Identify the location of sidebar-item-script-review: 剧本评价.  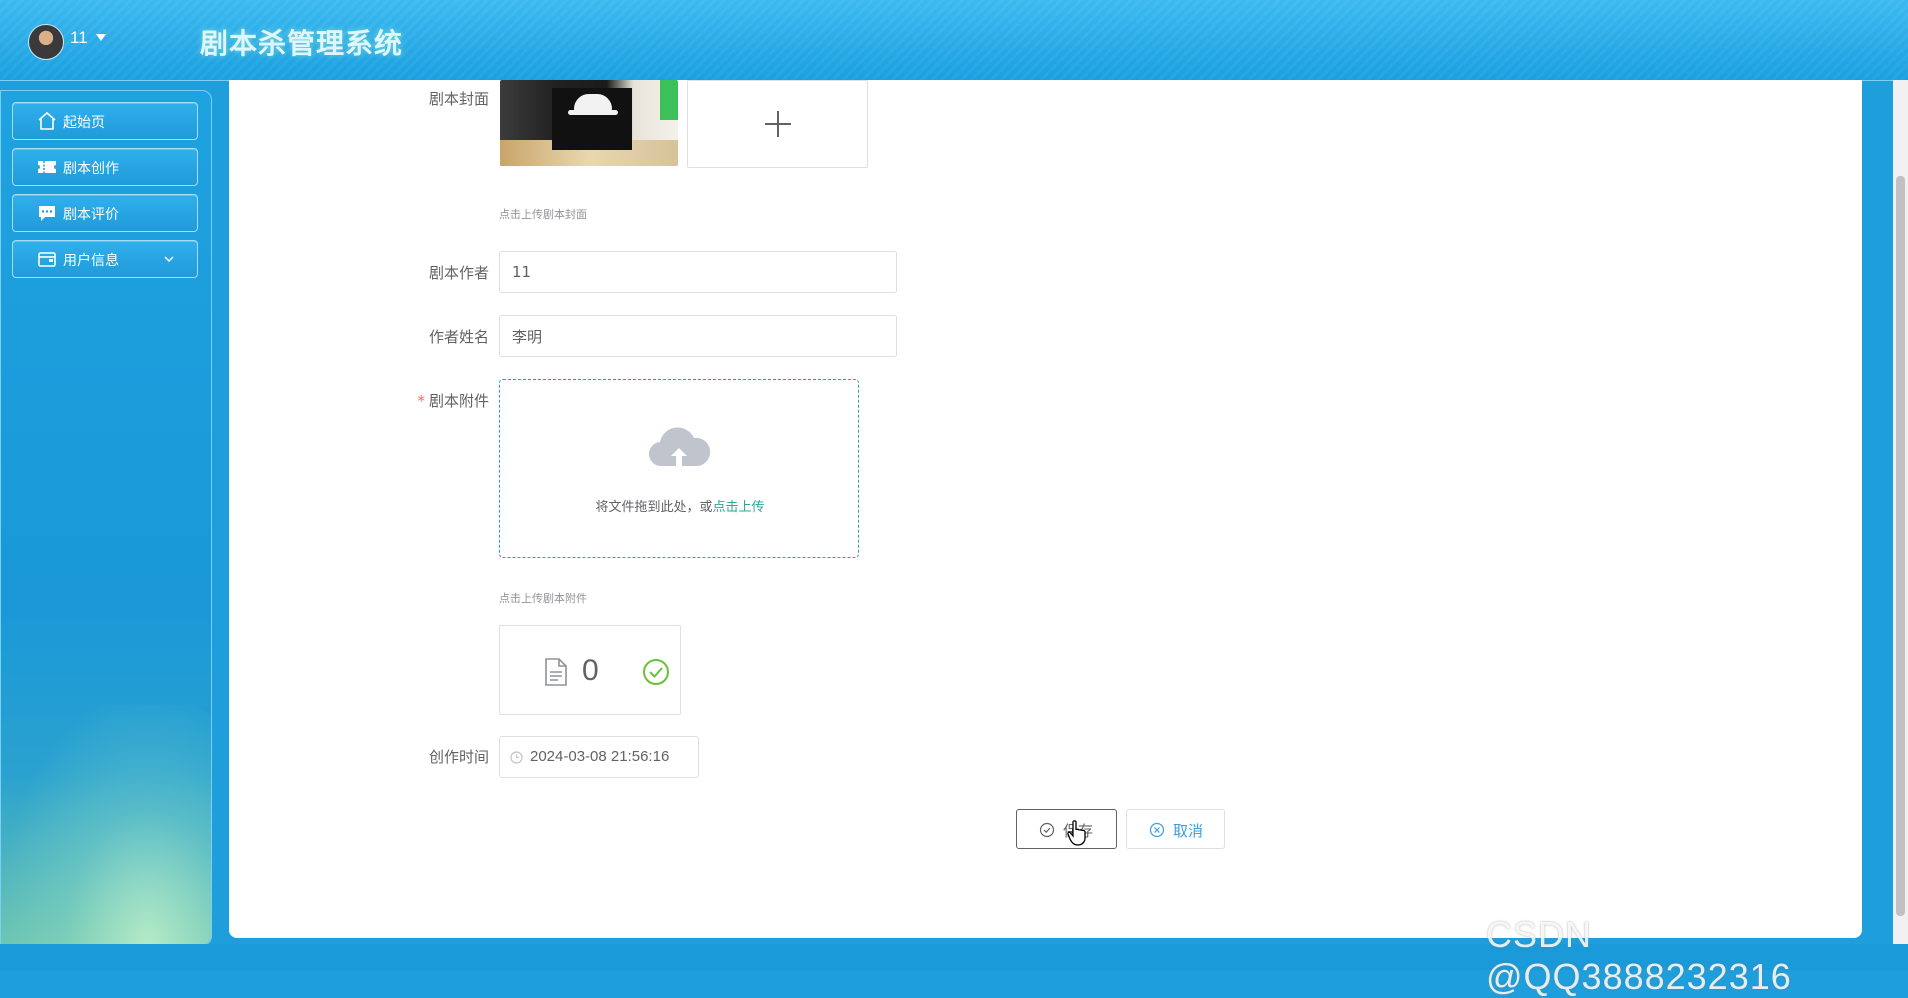
(105, 213).